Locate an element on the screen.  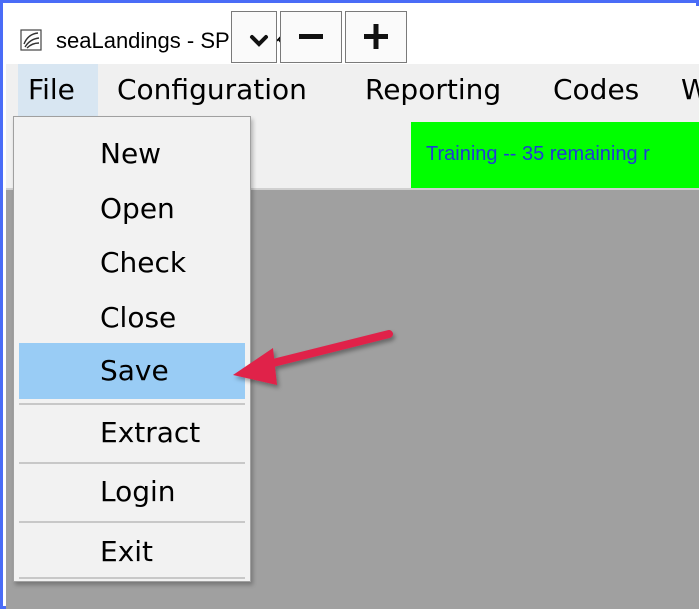
app-logo-icon is located at coordinates (31, 40).